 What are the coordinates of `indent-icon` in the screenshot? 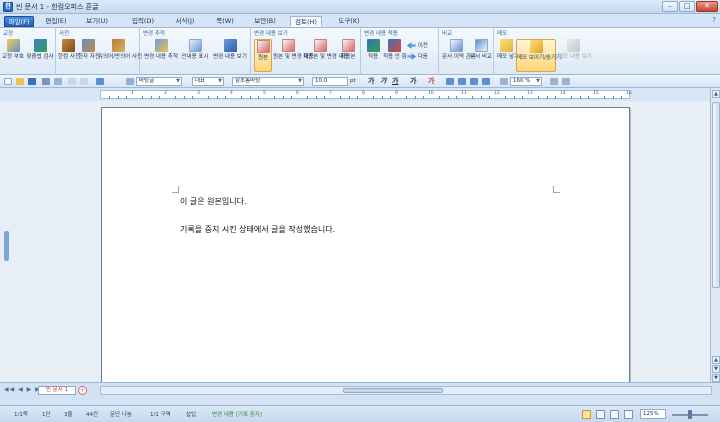 It's located at (554, 81).